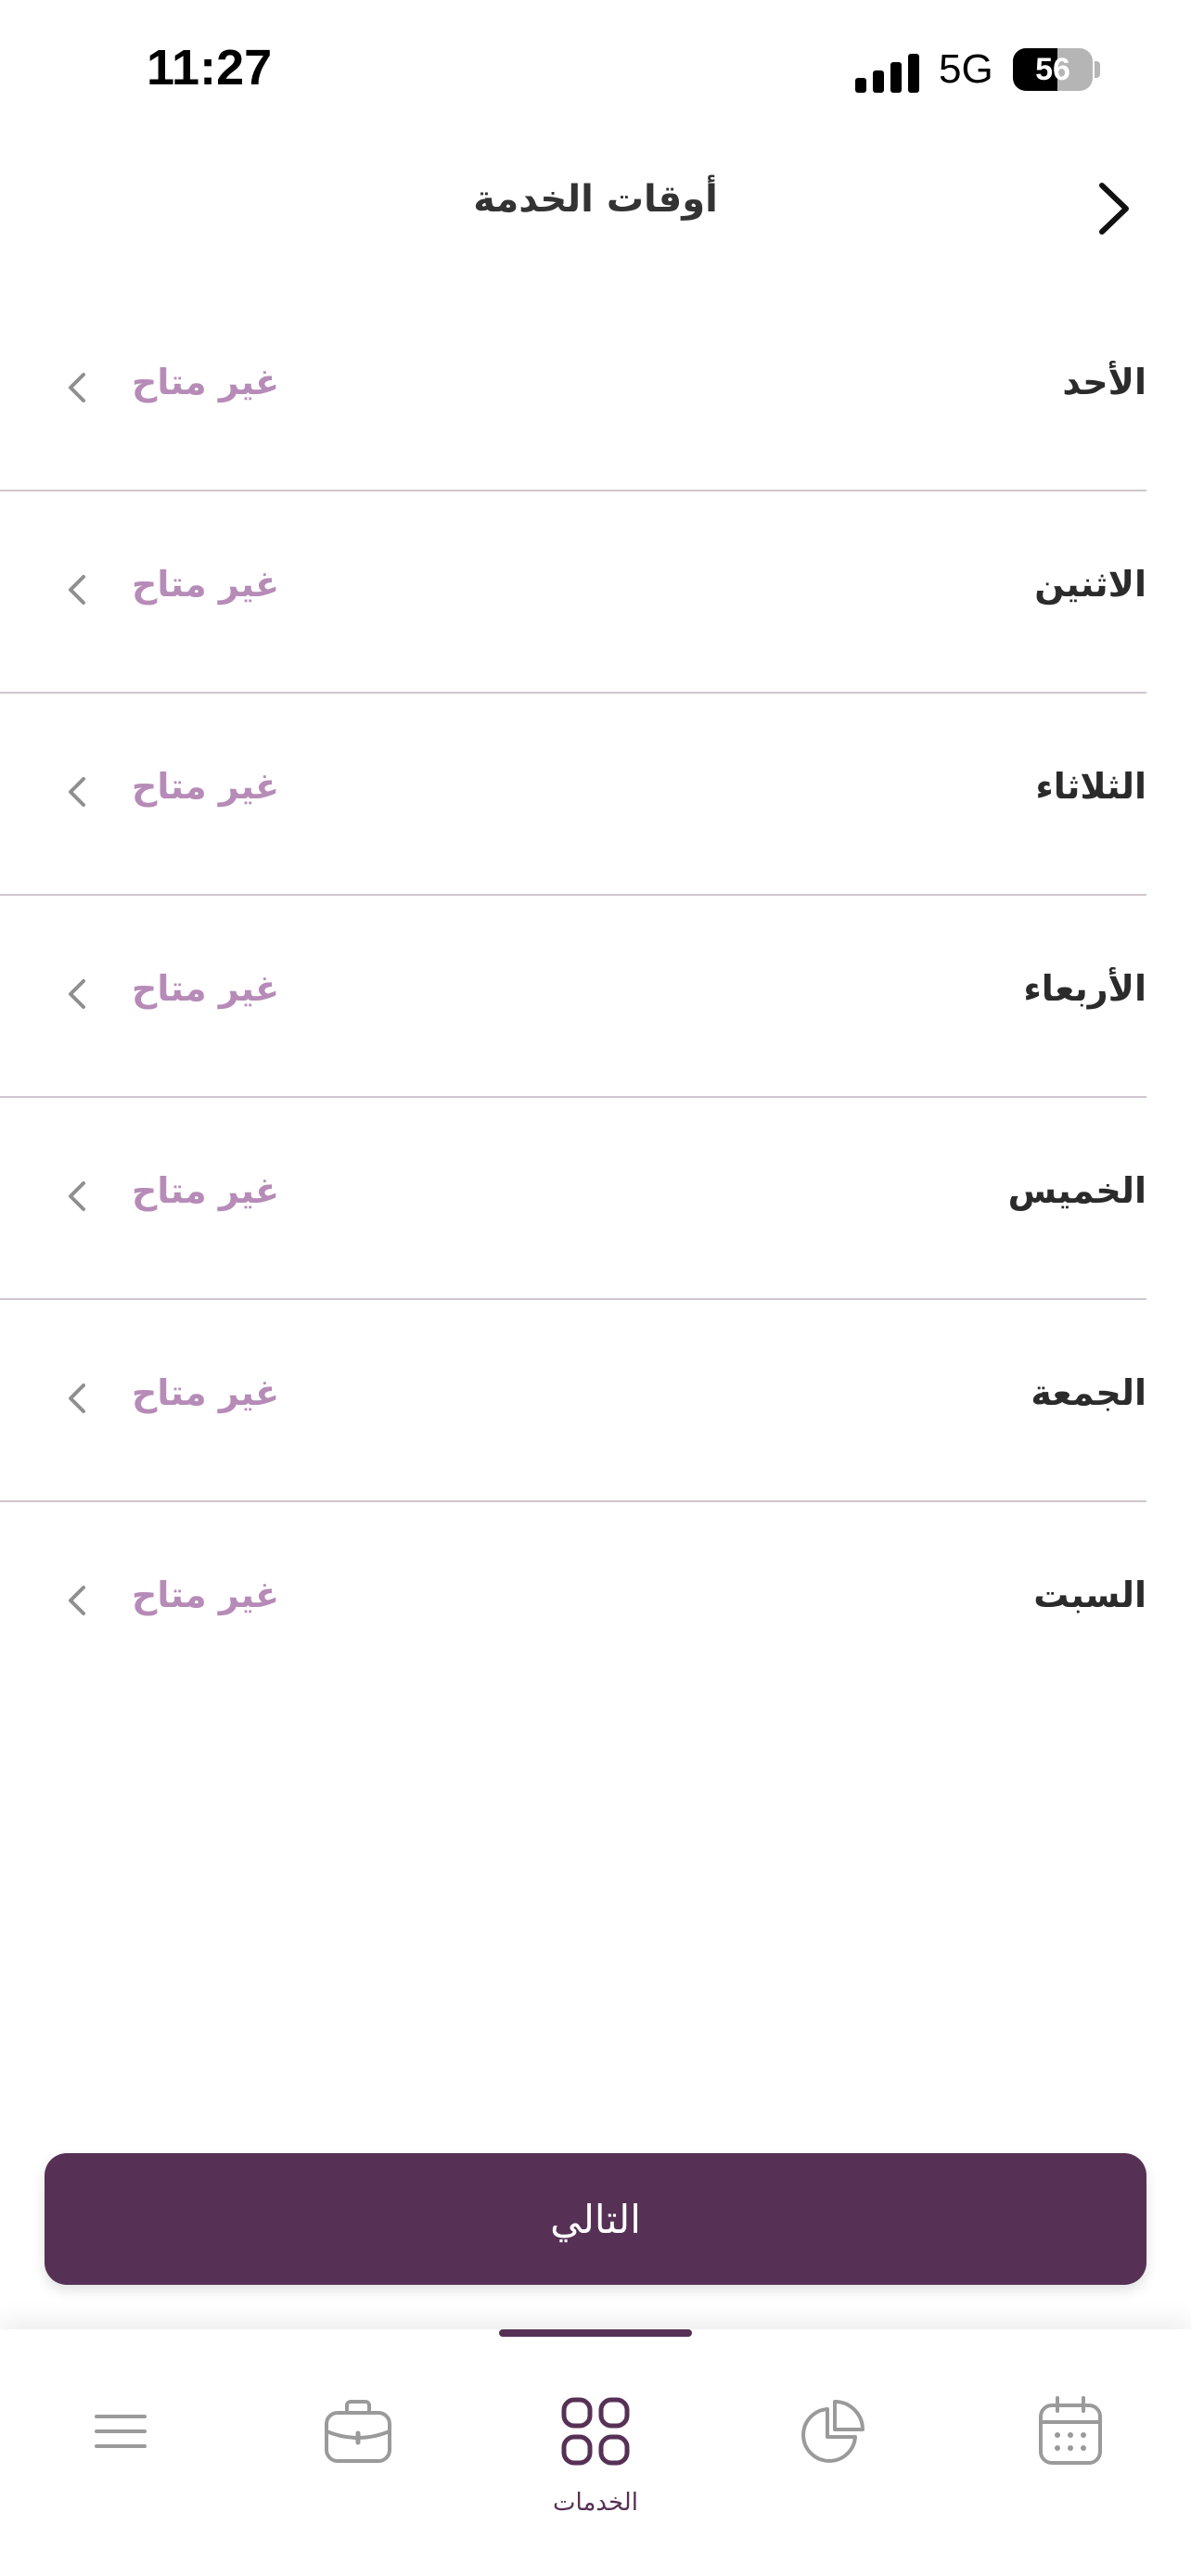 This screenshot has width=1191, height=2576. Describe the element at coordinates (1090, 786) in the screenshot. I see `day-name: الثلاثاء` at that location.